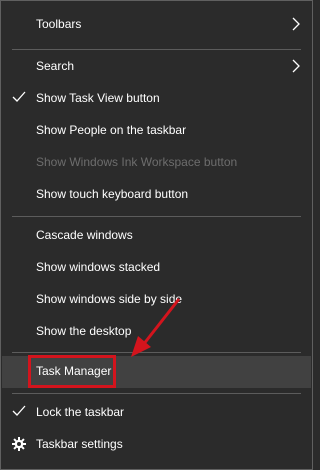 This screenshot has height=470, width=320. What do you see at coordinates (98, 98) in the screenshot?
I see `menu-item-label: Show Task View button` at bounding box center [98, 98].